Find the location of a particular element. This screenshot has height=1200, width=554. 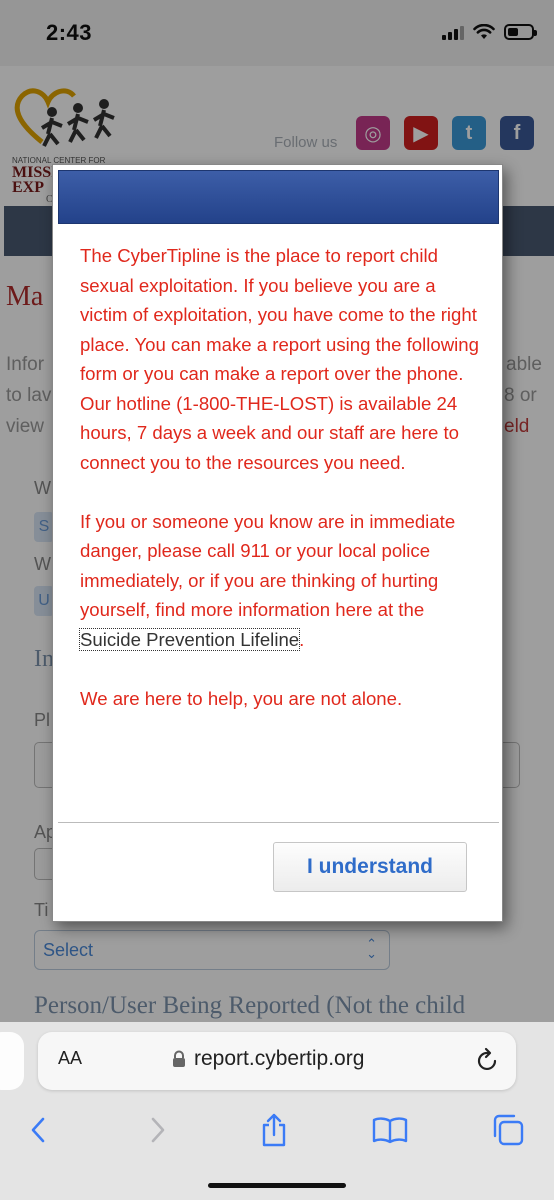

share-button is located at coordinates (274, 1130).